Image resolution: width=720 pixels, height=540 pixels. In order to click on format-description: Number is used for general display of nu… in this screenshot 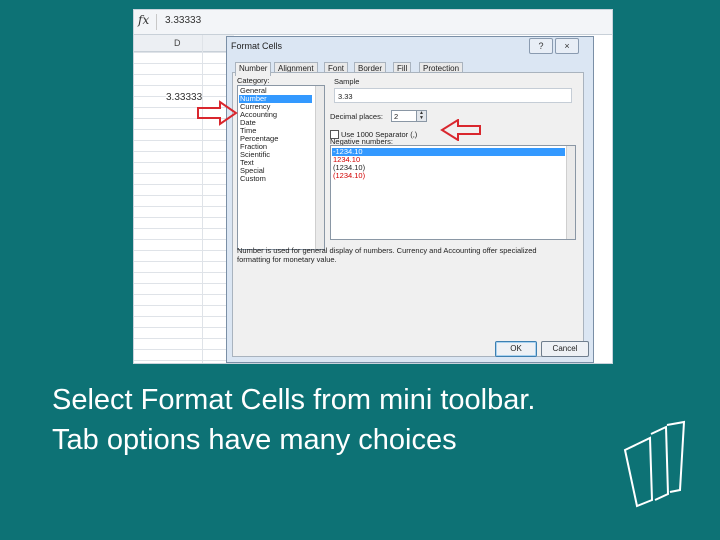, I will do `click(387, 255)`.